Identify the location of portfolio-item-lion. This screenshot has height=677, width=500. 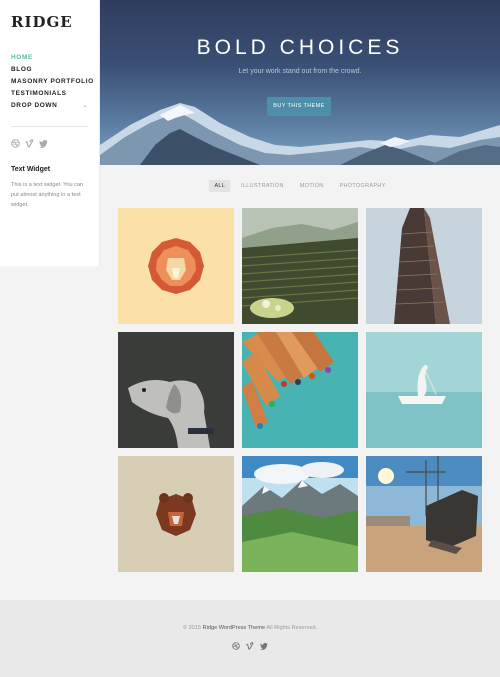
(176, 266).